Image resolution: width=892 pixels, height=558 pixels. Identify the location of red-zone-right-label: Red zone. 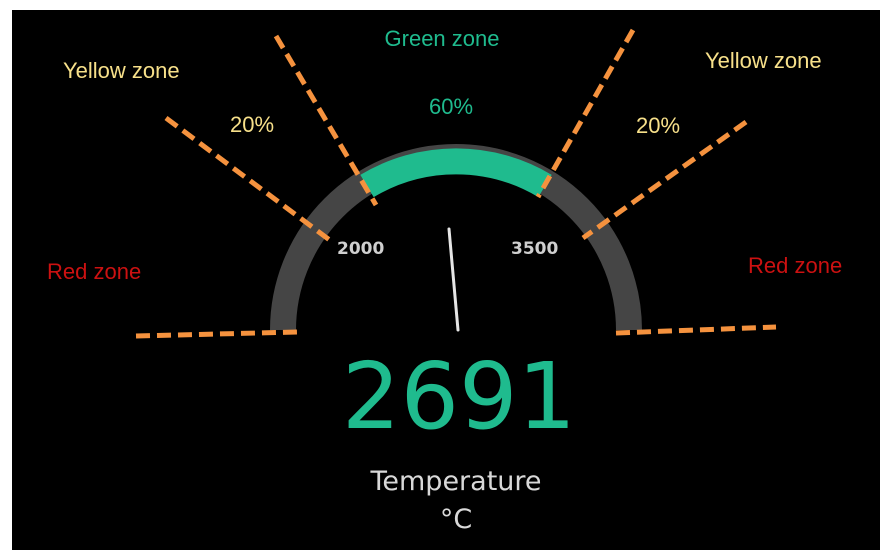
(795, 265).